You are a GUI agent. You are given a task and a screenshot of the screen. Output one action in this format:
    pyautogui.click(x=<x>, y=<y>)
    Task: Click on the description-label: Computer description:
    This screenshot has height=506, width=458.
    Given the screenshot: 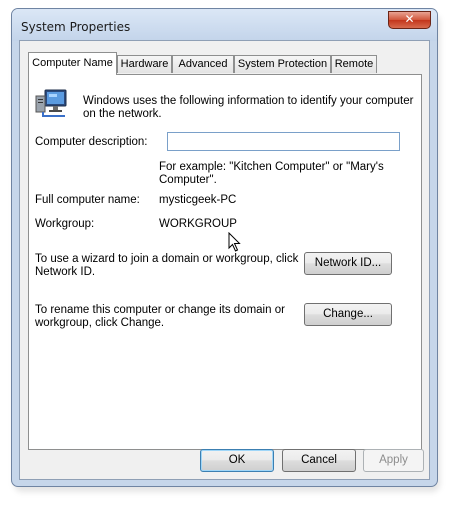 What is the action you would take?
    pyautogui.click(x=91, y=142)
    